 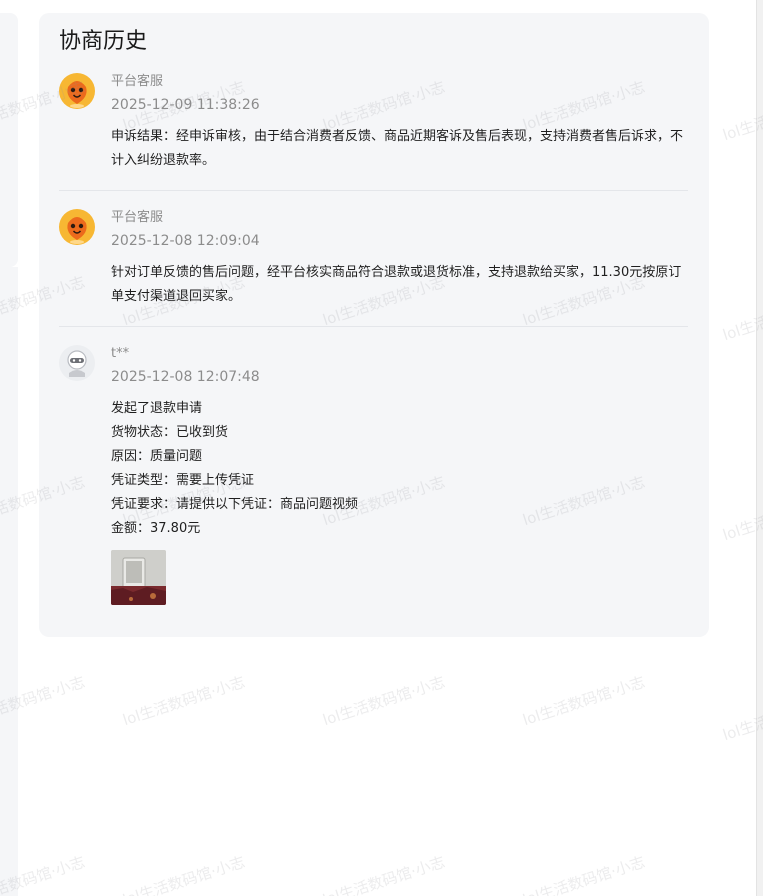 What do you see at coordinates (185, 105) in the screenshot?
I see `entry-timestamp: 2025-12-09 11:38:26` at bounding box center [185, 105].